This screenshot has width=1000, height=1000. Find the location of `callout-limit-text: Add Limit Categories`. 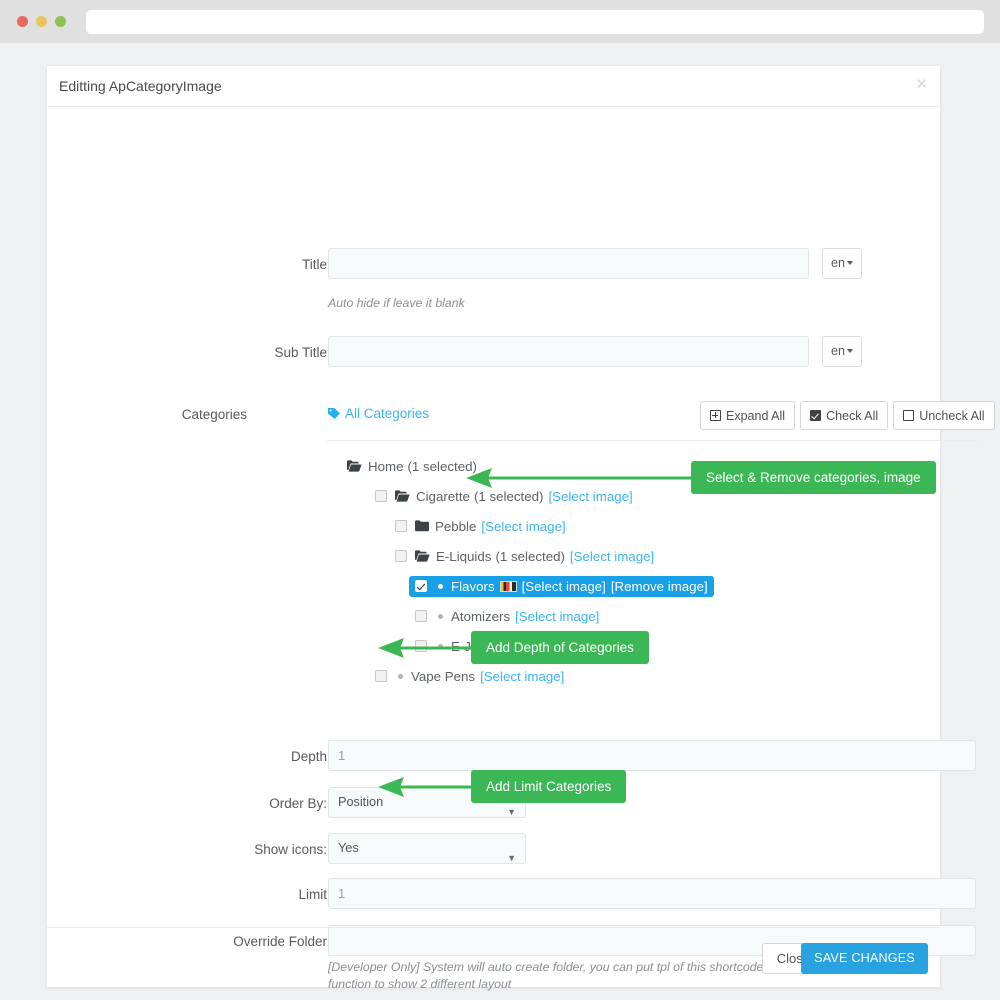

callout-limit-text: Add Limit Categories is located at coordinates (549, 786).